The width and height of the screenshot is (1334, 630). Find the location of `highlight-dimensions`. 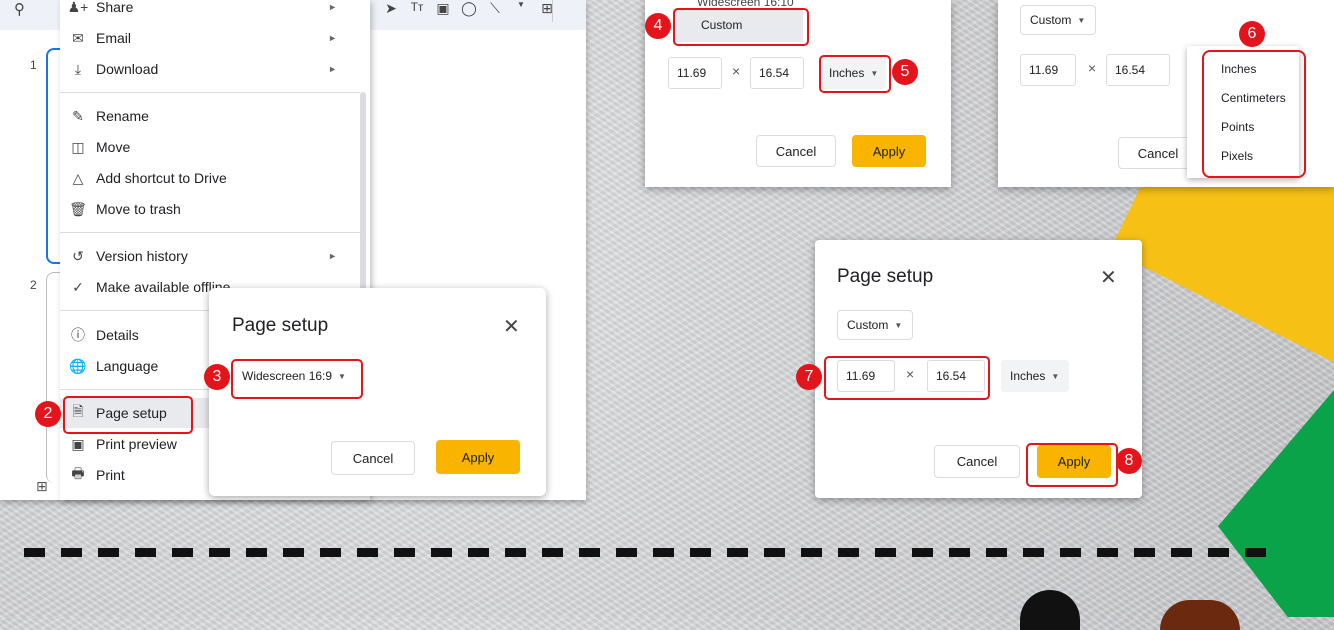

highlight-dimensions is located at coordinates (907, 378).